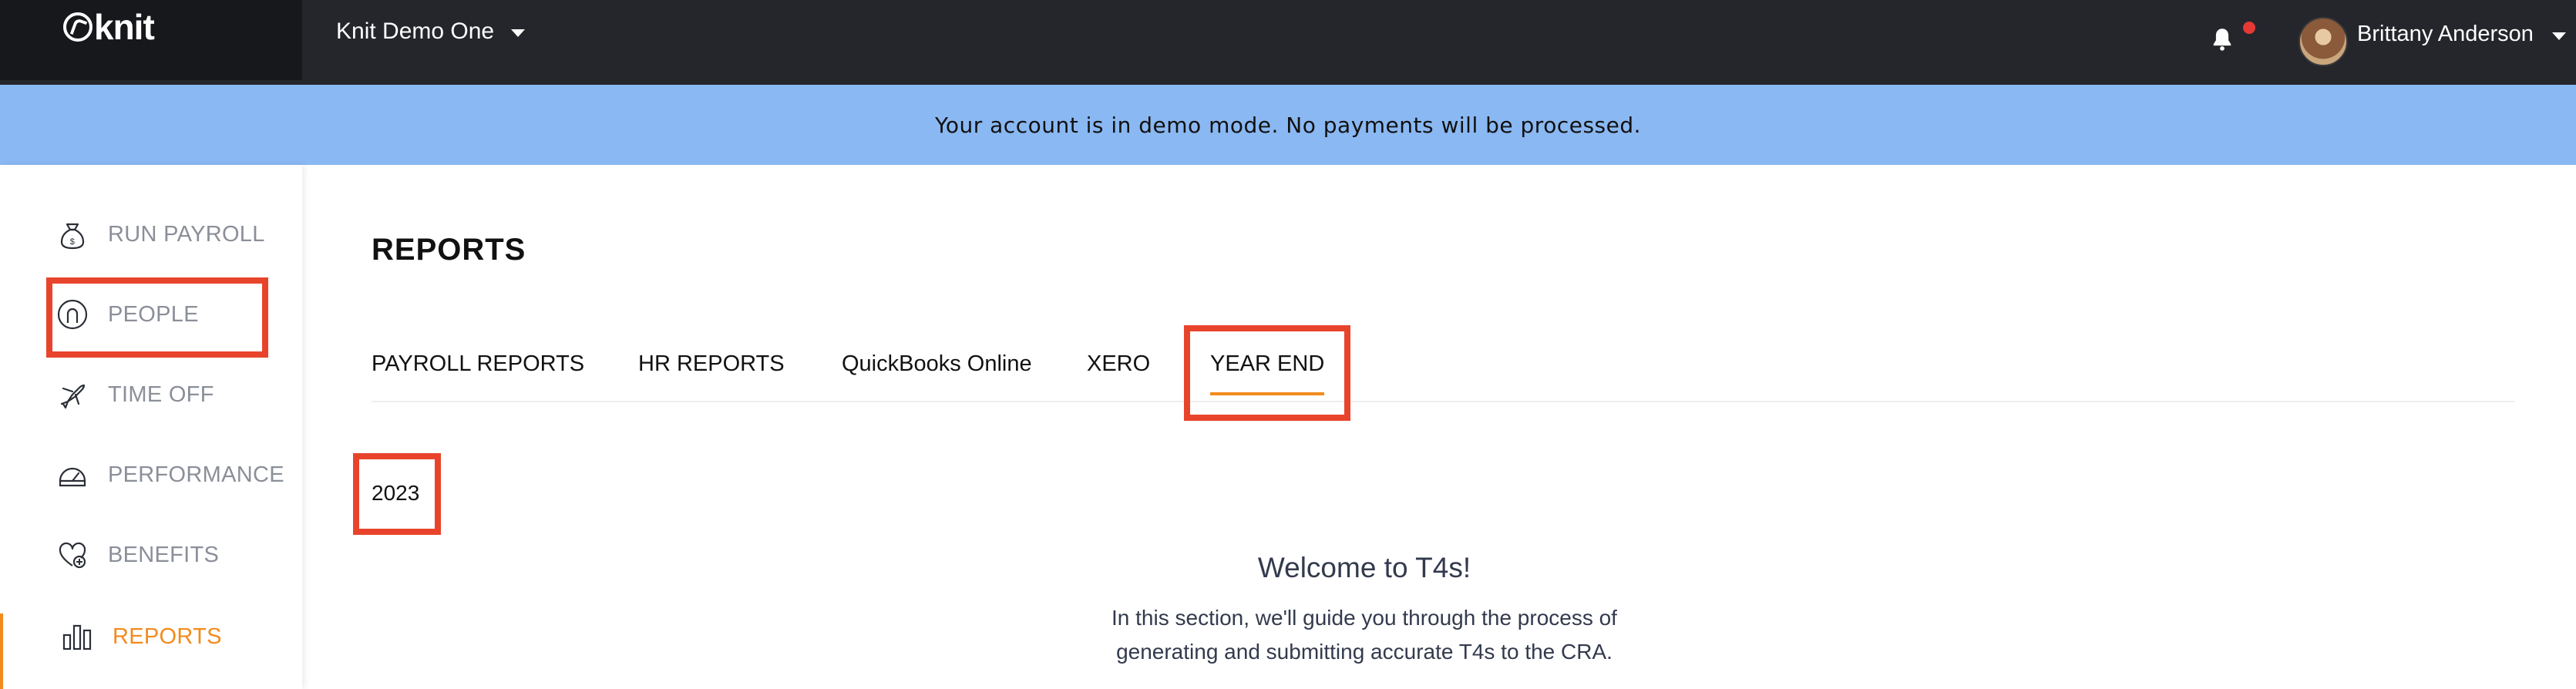 The width and height of the screenshot is (2576, 689). Describe the element at coordinates (77, 27) in the screenshot. I see `logo-mark-icon` at that location.